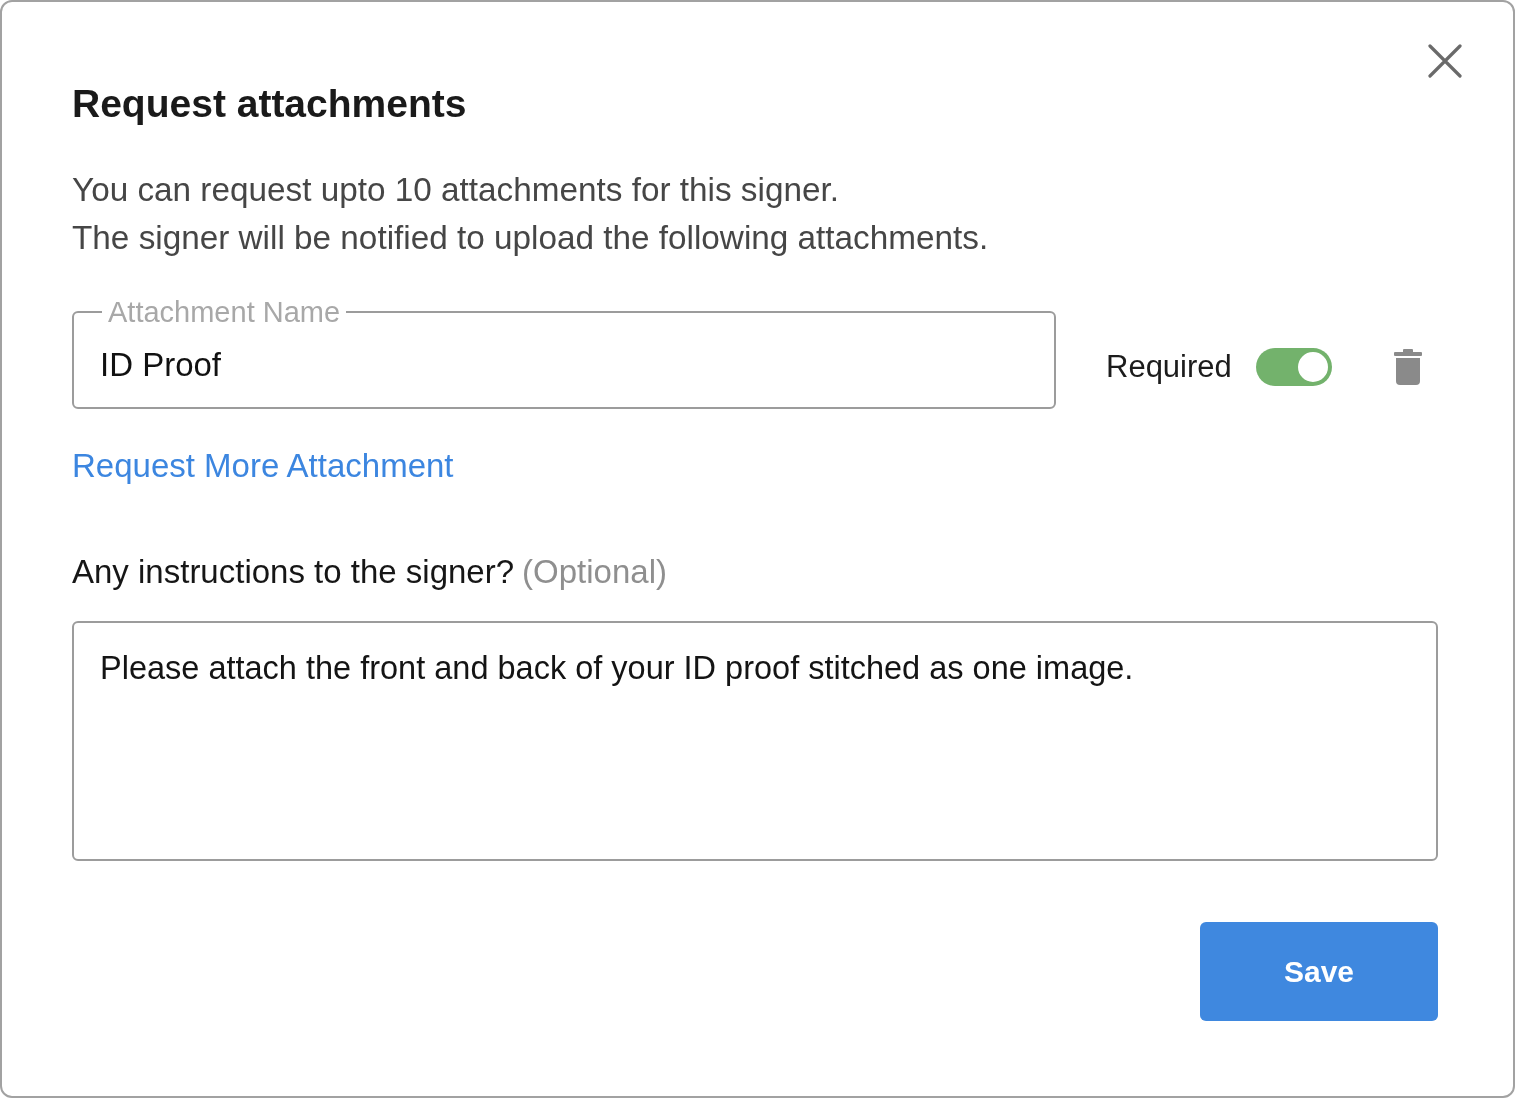  Describe the element at coordinates (224, 312) in the screenshot. I see `field-label: Attachment Name` at that location.